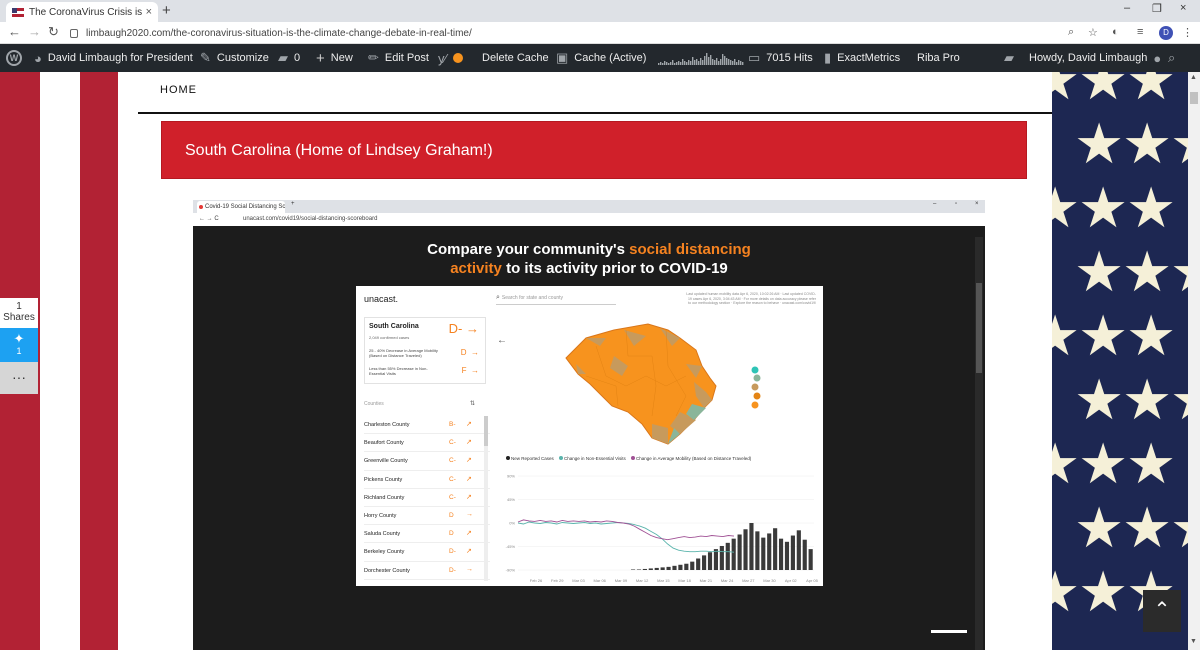 The image size is (1200, 650). I want to click on monitor-icon: ▭, so click(754, 57).